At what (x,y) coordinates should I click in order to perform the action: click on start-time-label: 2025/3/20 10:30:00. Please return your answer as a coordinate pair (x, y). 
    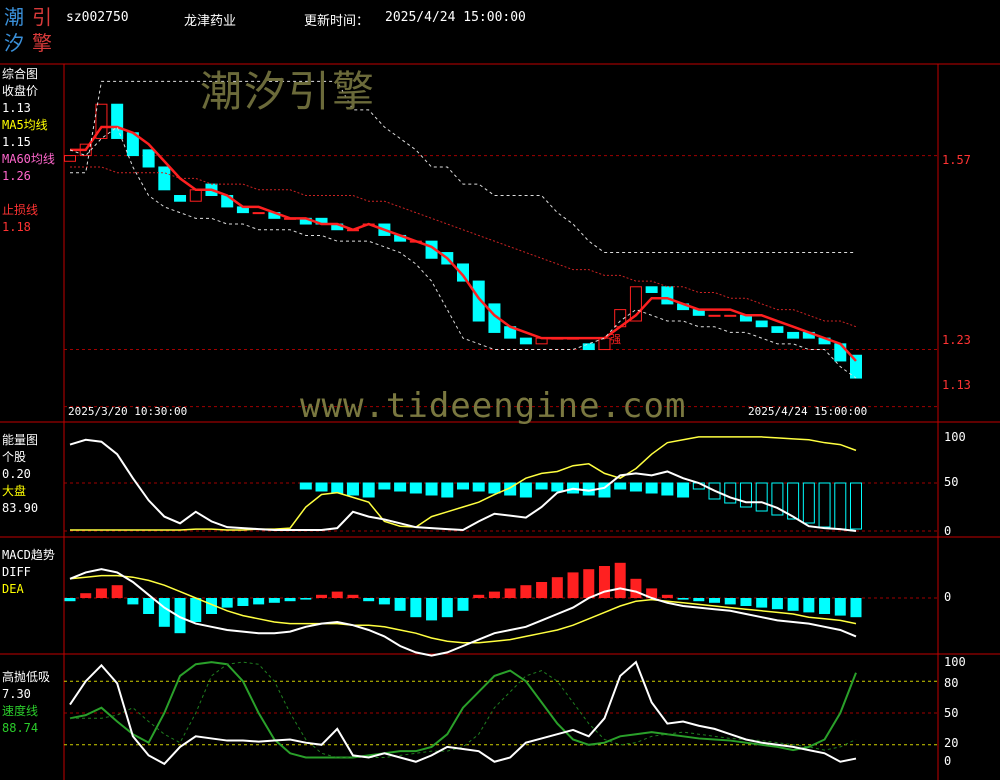
    Looking at the image, I should click on (128, 411).